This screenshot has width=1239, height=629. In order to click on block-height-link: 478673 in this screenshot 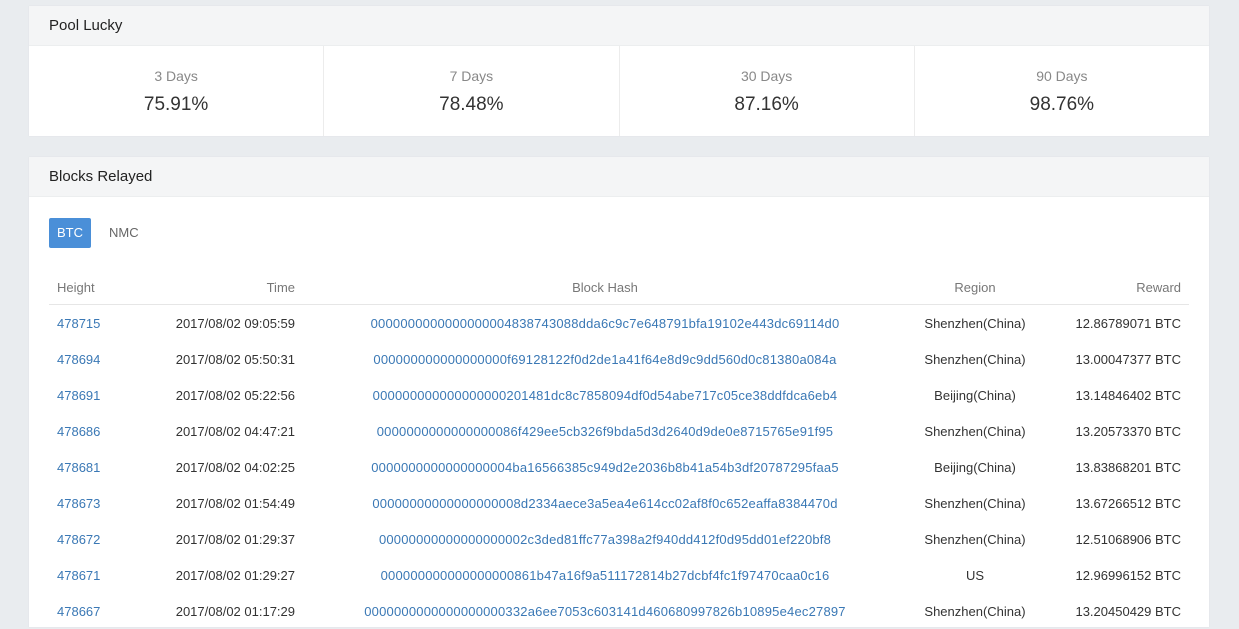, I will do `click(78, 503)`.